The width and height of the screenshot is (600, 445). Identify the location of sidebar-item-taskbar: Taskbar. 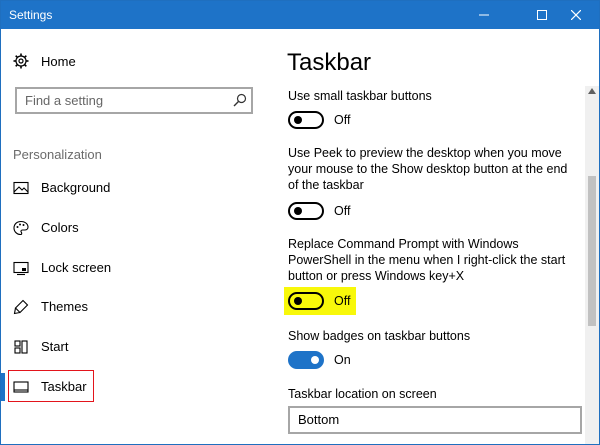
(139, 386).